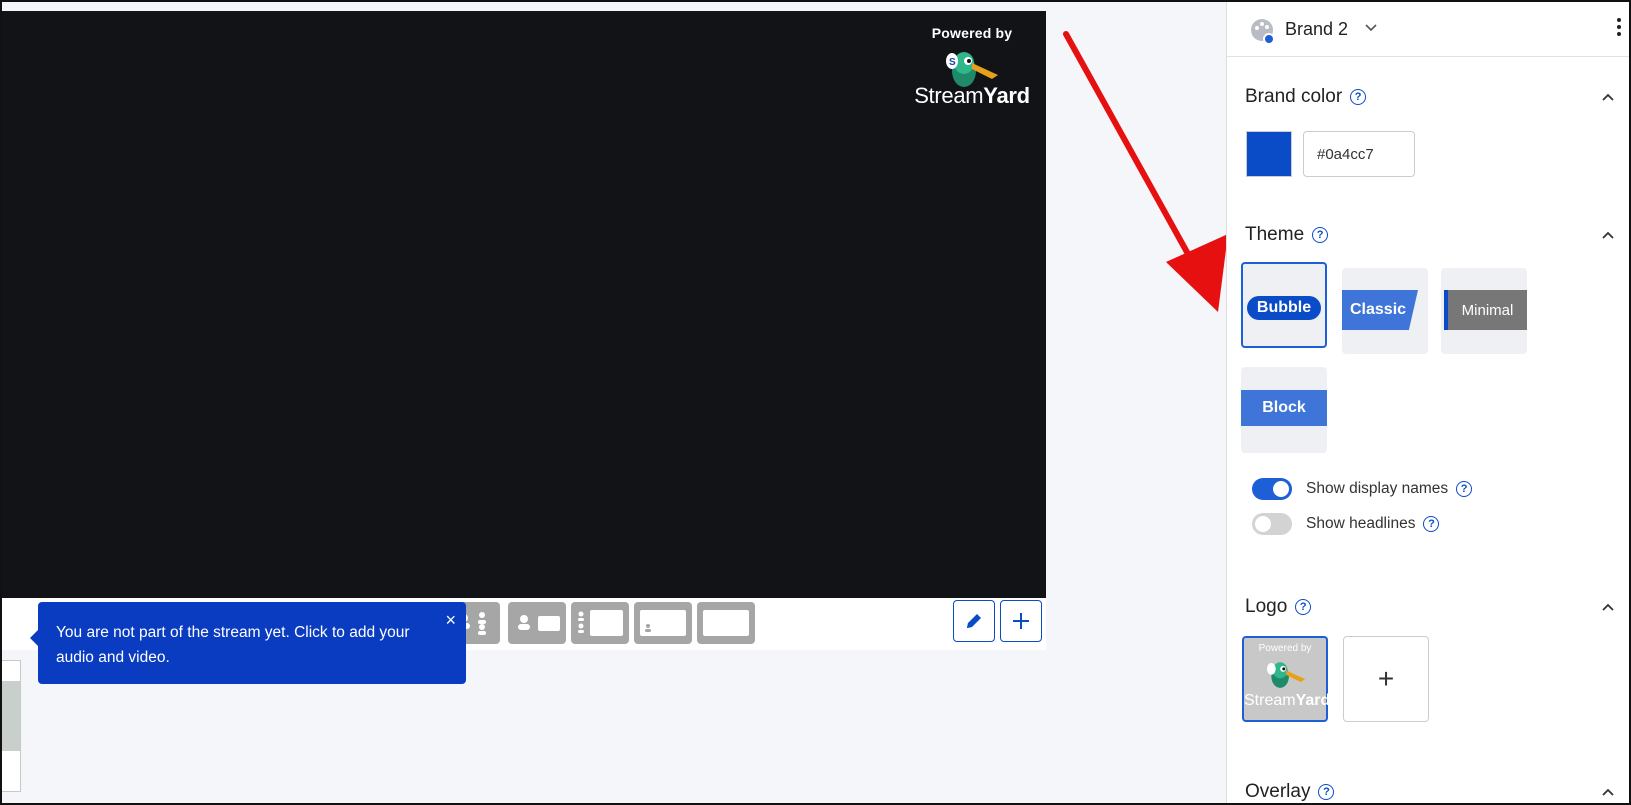 This screenshot has height=805, width=1631. Describe the element at coordinates (1371, 28) in the screenshot. I see `chevron-down-icon` at that location.